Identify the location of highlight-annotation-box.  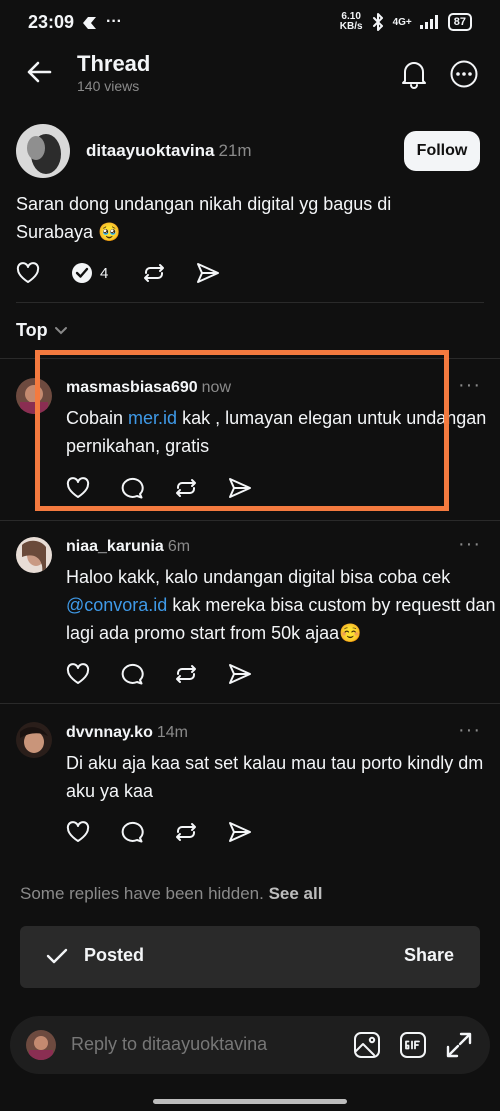
(242, 430).